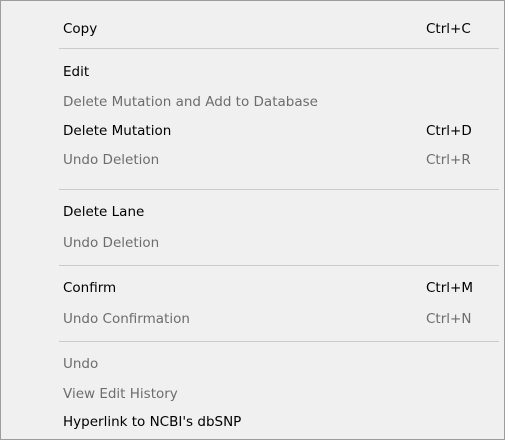 This screenshot has width=507, height=448. What do you see at coordinates (252, 319) in the screenshot?
I see `menu-item-undo-confirmation: Undo Confirmation Ctrl+N` at bounding box center [252, 319].